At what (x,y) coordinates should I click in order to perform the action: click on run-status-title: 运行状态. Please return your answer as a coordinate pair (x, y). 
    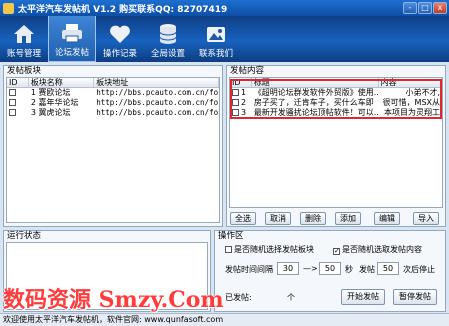
    Looking at the image, I should click on (24, 236).